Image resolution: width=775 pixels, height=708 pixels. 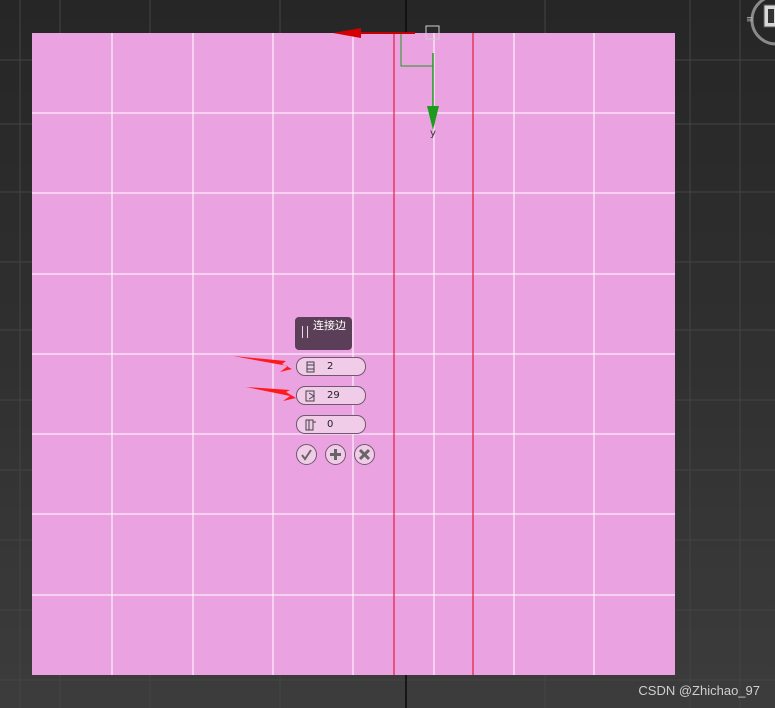 I want to click on y-axis-arrow-icon, so click(x=433, y=118).